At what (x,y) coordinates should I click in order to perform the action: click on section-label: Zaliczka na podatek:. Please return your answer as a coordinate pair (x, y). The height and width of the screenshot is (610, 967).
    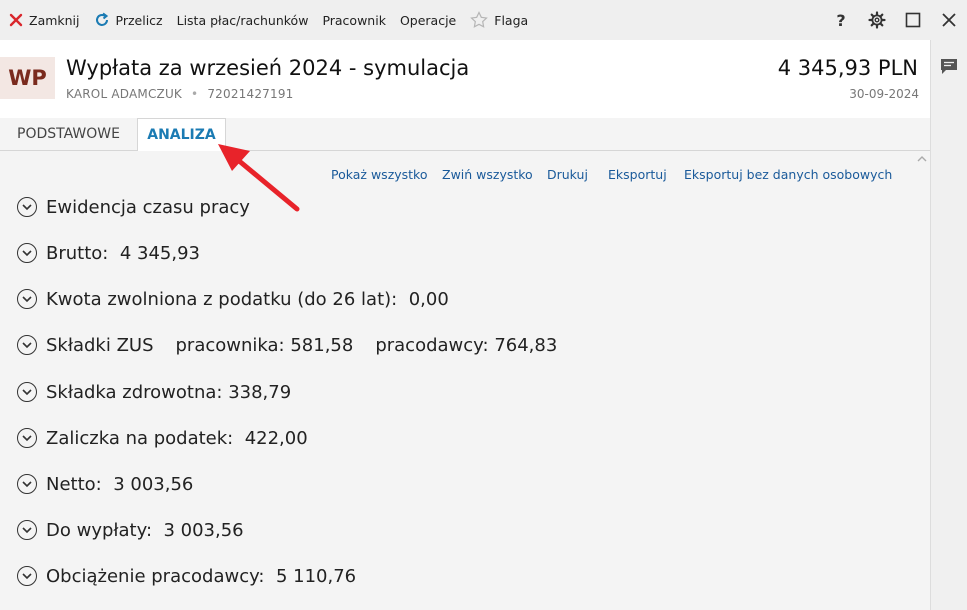
    Looking at the image, I should click on (140, 438).